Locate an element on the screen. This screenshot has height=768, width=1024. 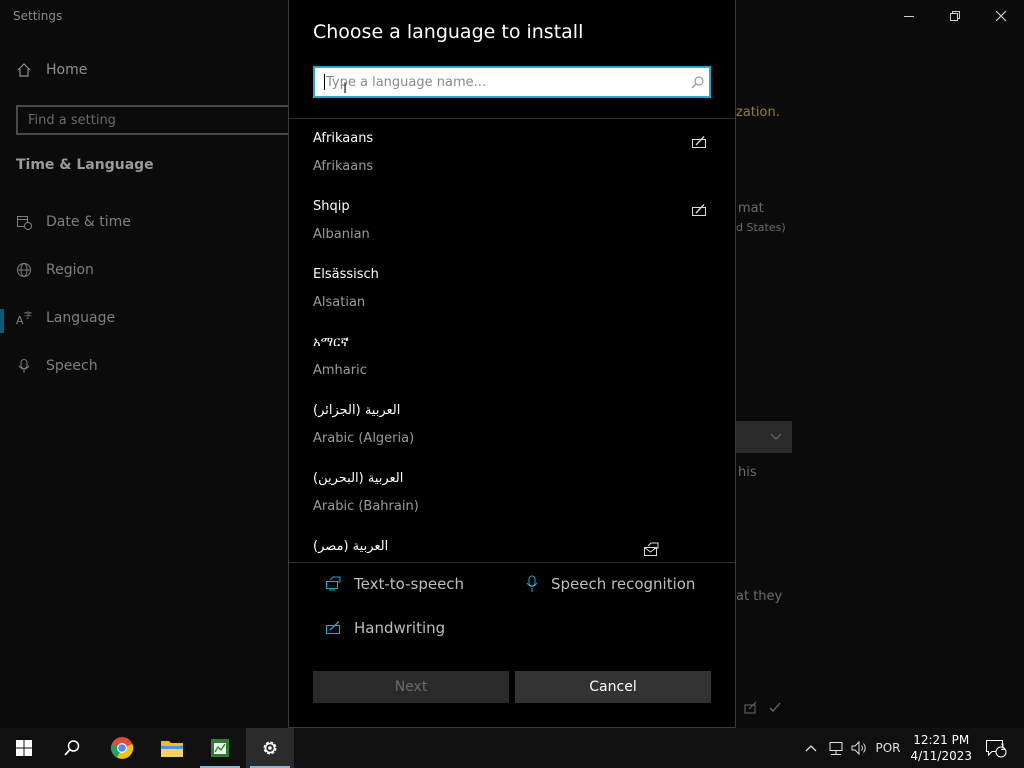
list-item: Elsässisch Alsatian is located at coordinates (512, 290).